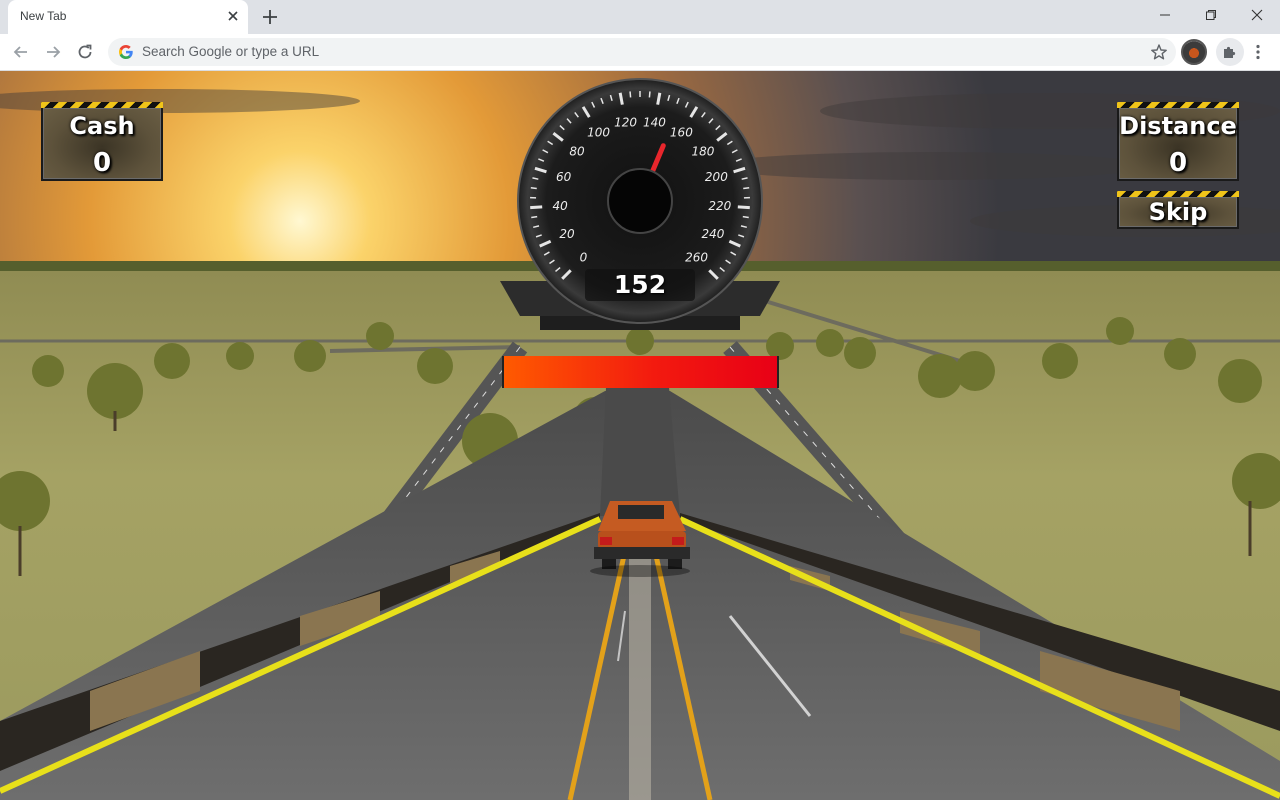 Image resolution: width=1280 pixels, height=800 pixels. What do you see at coordinates (703, 152) in the screenshot?
I see `speedometer-tick-label: 180` at bounding box center [703, 152].